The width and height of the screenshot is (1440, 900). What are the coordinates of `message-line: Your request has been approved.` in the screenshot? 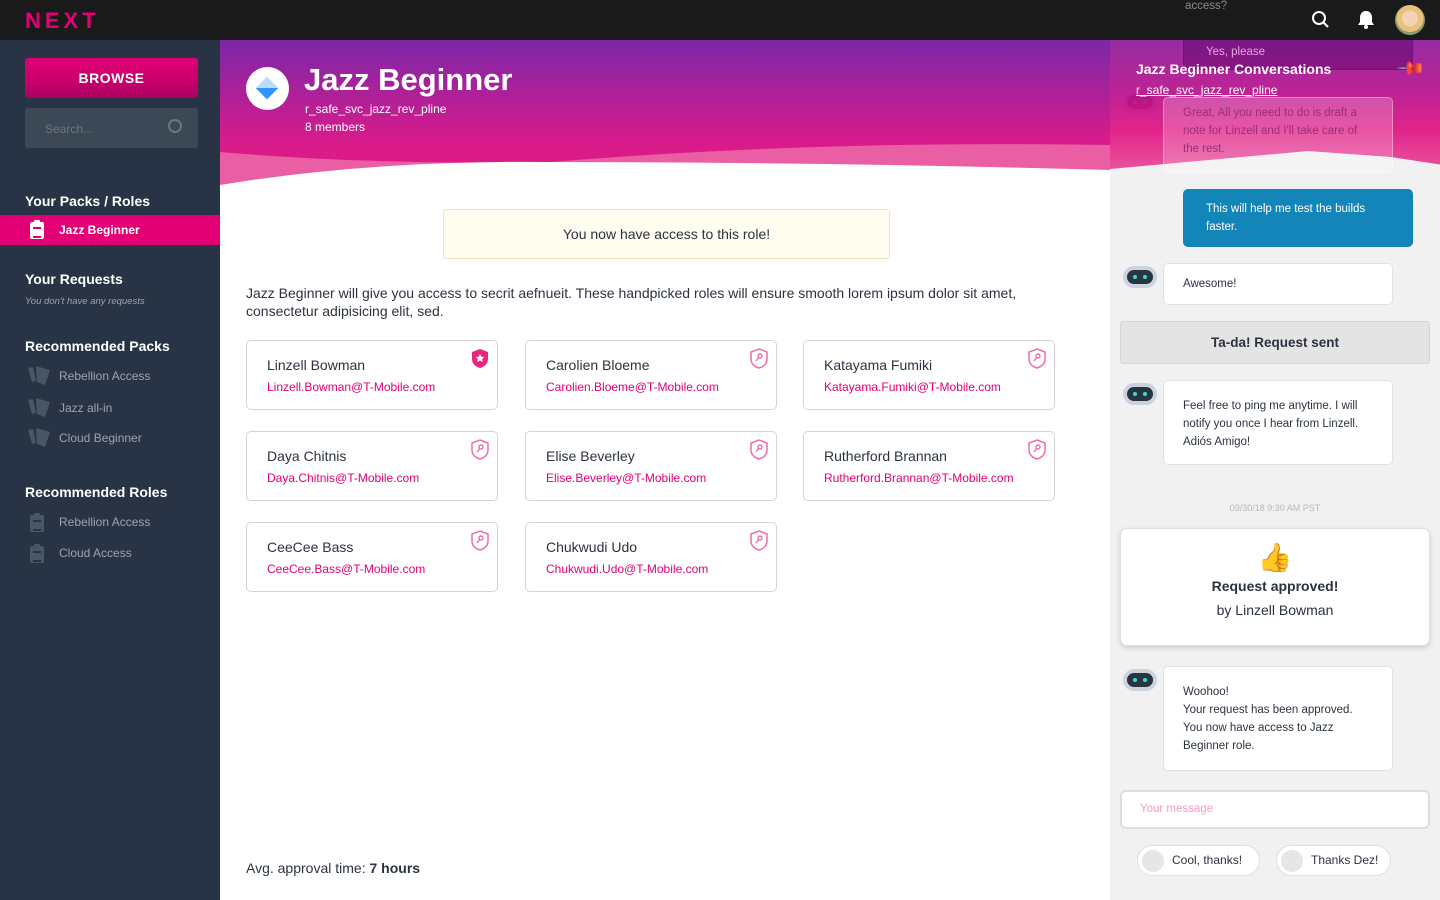 It's located at (1268, 710).